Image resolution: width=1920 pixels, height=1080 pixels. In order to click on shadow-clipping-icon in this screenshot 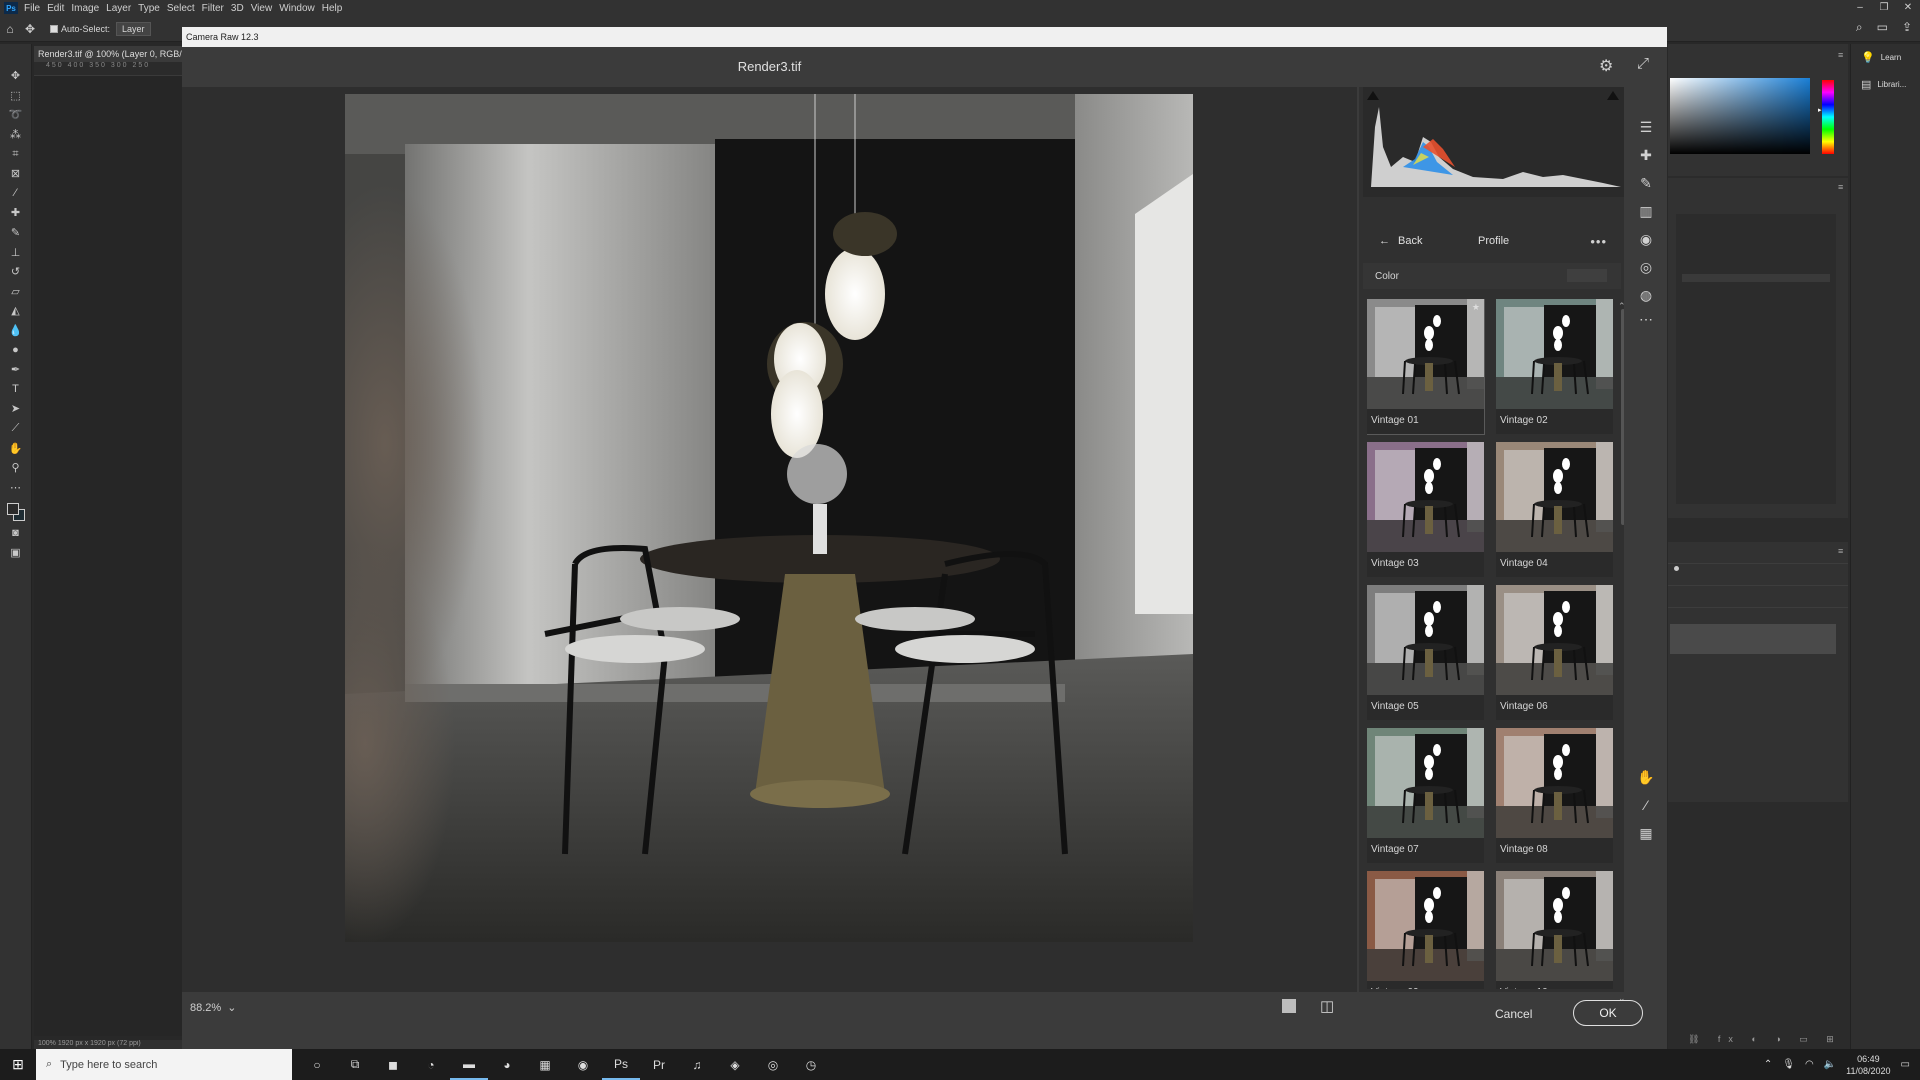, I will do `click(1373, 95)`.